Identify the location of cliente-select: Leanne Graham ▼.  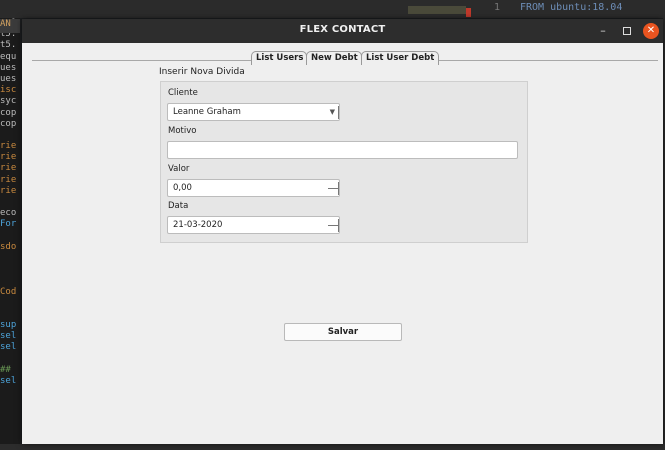
(253, 112).